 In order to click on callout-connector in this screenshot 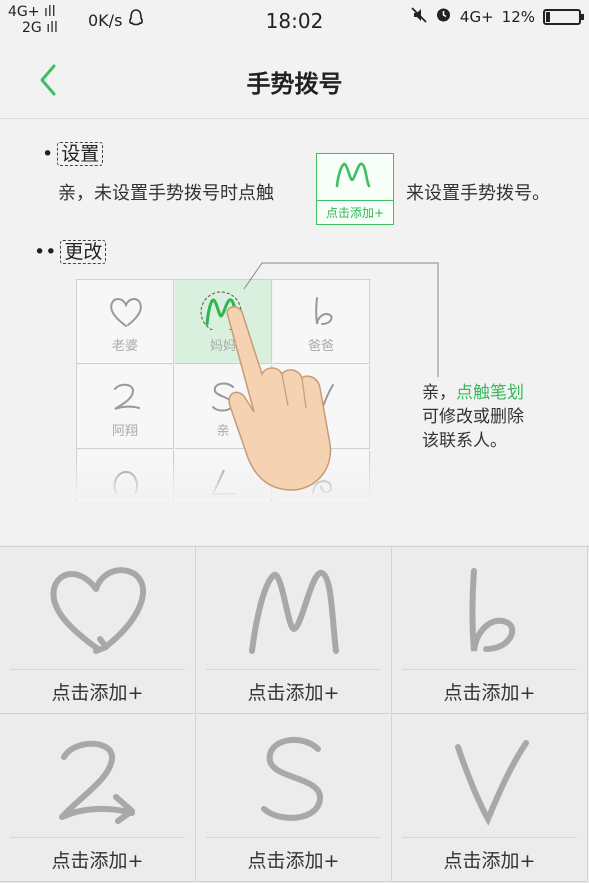, I will do `click(341, 319)`.